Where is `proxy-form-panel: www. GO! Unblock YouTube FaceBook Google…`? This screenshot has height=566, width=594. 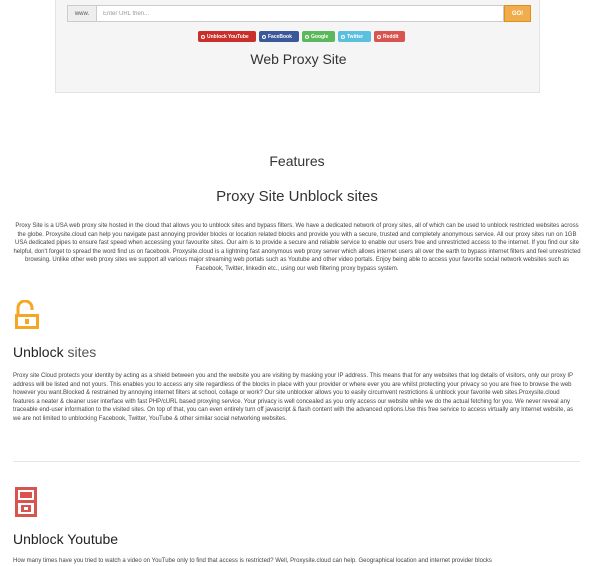 proxy-form-panel: www. GO! Unblock YouTube FaceBook Google… is located at coordinates (297, 46).